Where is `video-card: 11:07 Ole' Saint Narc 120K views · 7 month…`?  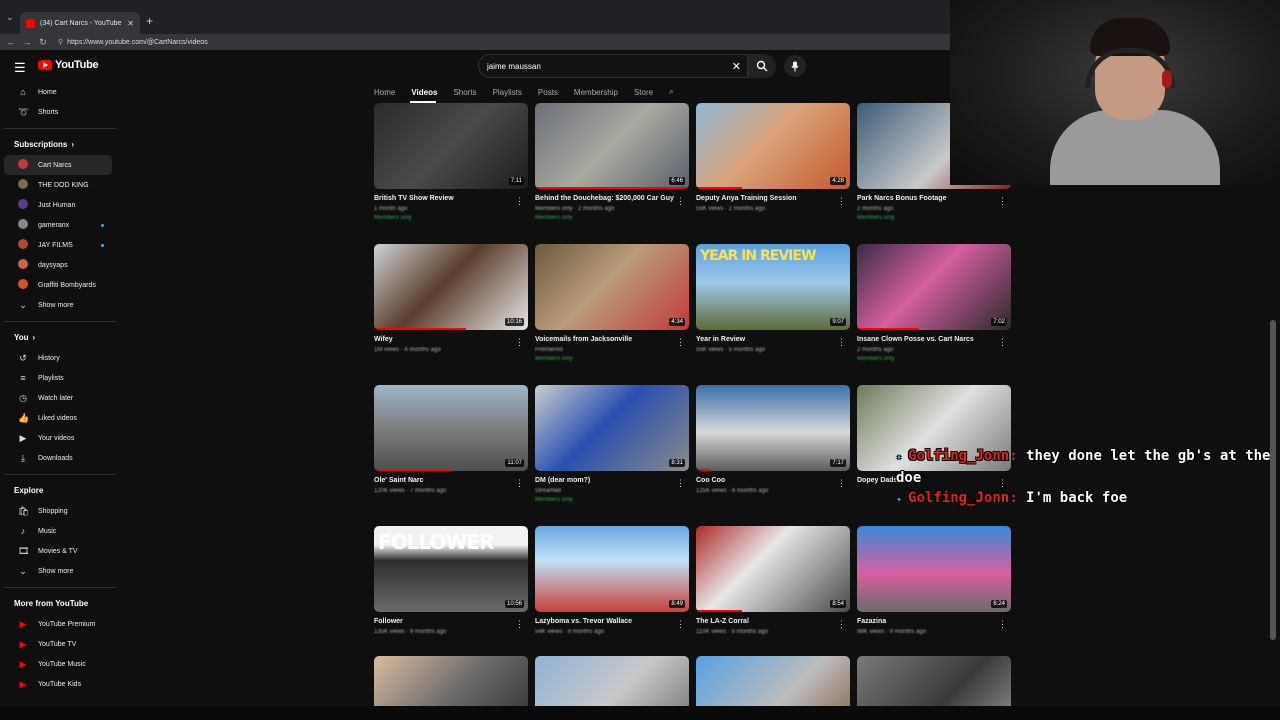 video-card: 11:07 Ole' Saint Narc 120K views · 7 month… is located at coordinates (451, 439).